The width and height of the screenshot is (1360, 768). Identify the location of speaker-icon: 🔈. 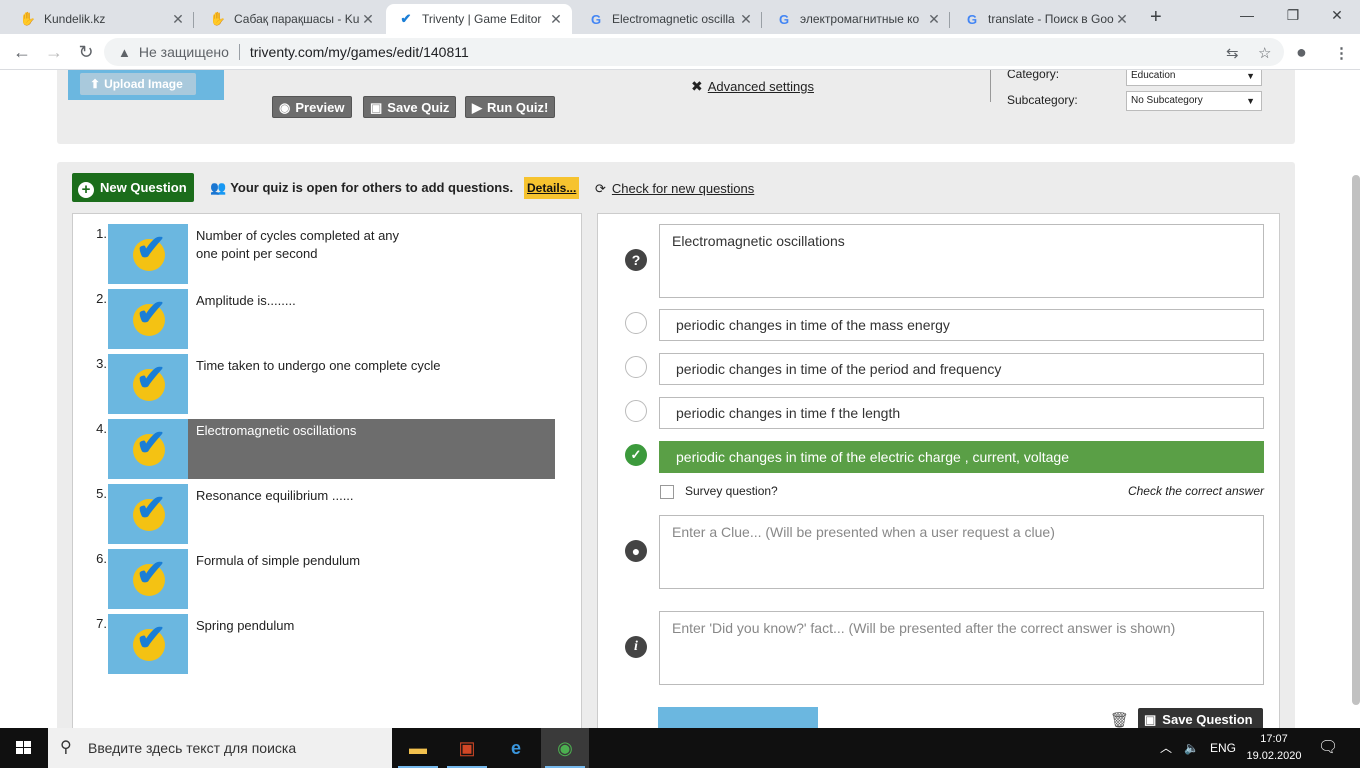
(1191, 748).